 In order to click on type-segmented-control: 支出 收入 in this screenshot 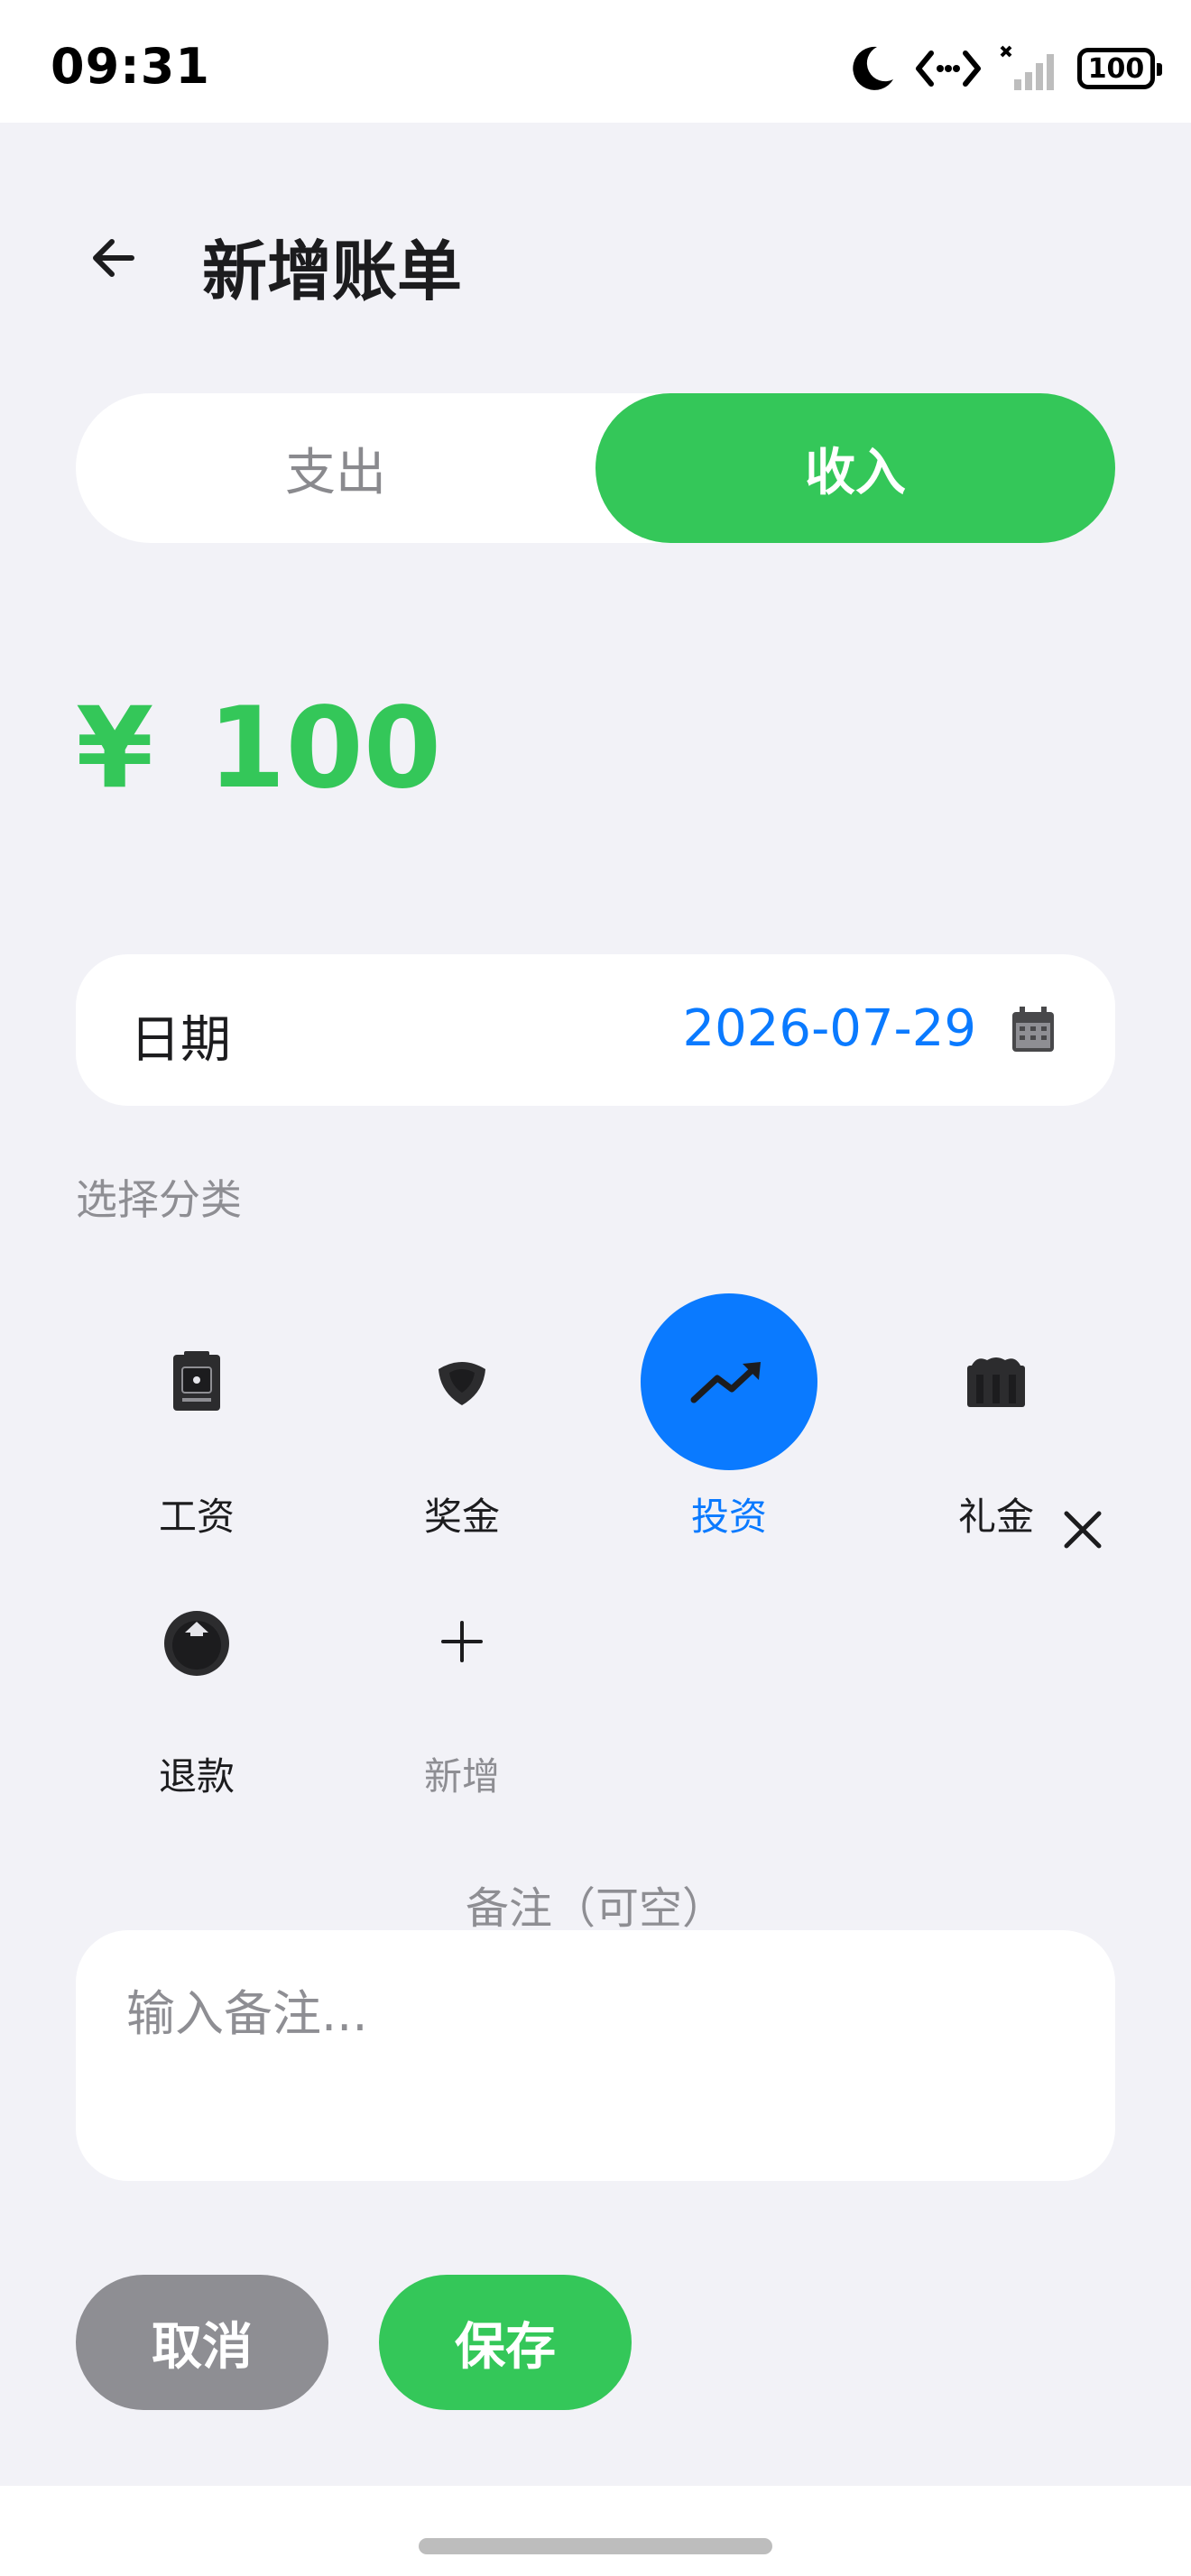, I will do `click(595, 468)`.